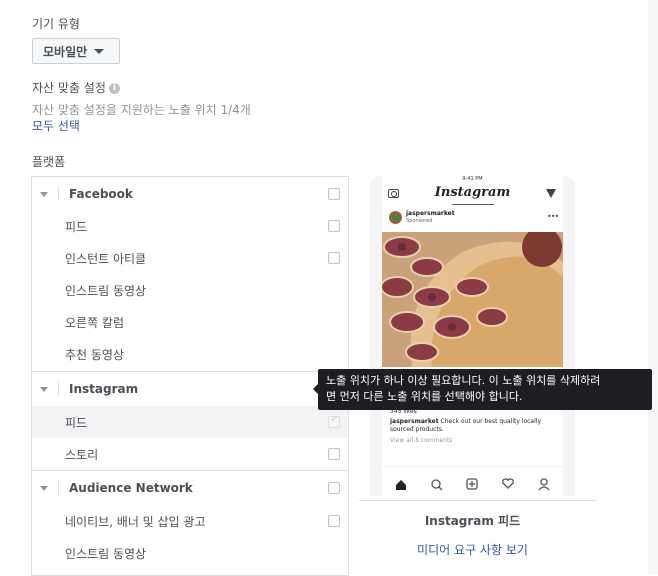 This screenshot has height=576, width=658. I want to click on placement-row-instant-articles: 인스턴트 아티클, so click(190, 258).